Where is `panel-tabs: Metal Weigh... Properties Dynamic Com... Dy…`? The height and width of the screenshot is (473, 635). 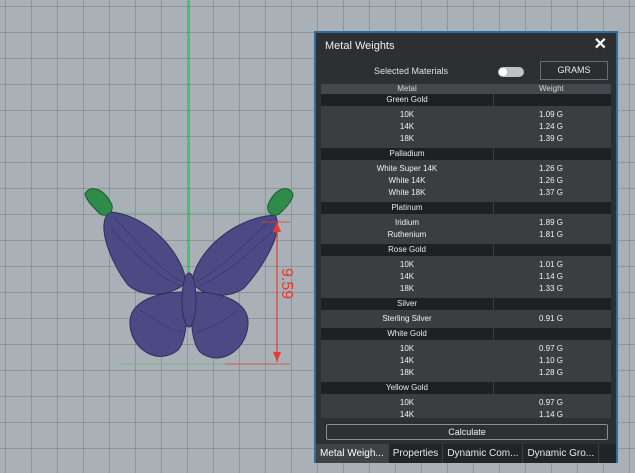 panel-tabs: Metal Weigh... Properties Dynamic Com... Dy… is located at coordinates (466, 453).